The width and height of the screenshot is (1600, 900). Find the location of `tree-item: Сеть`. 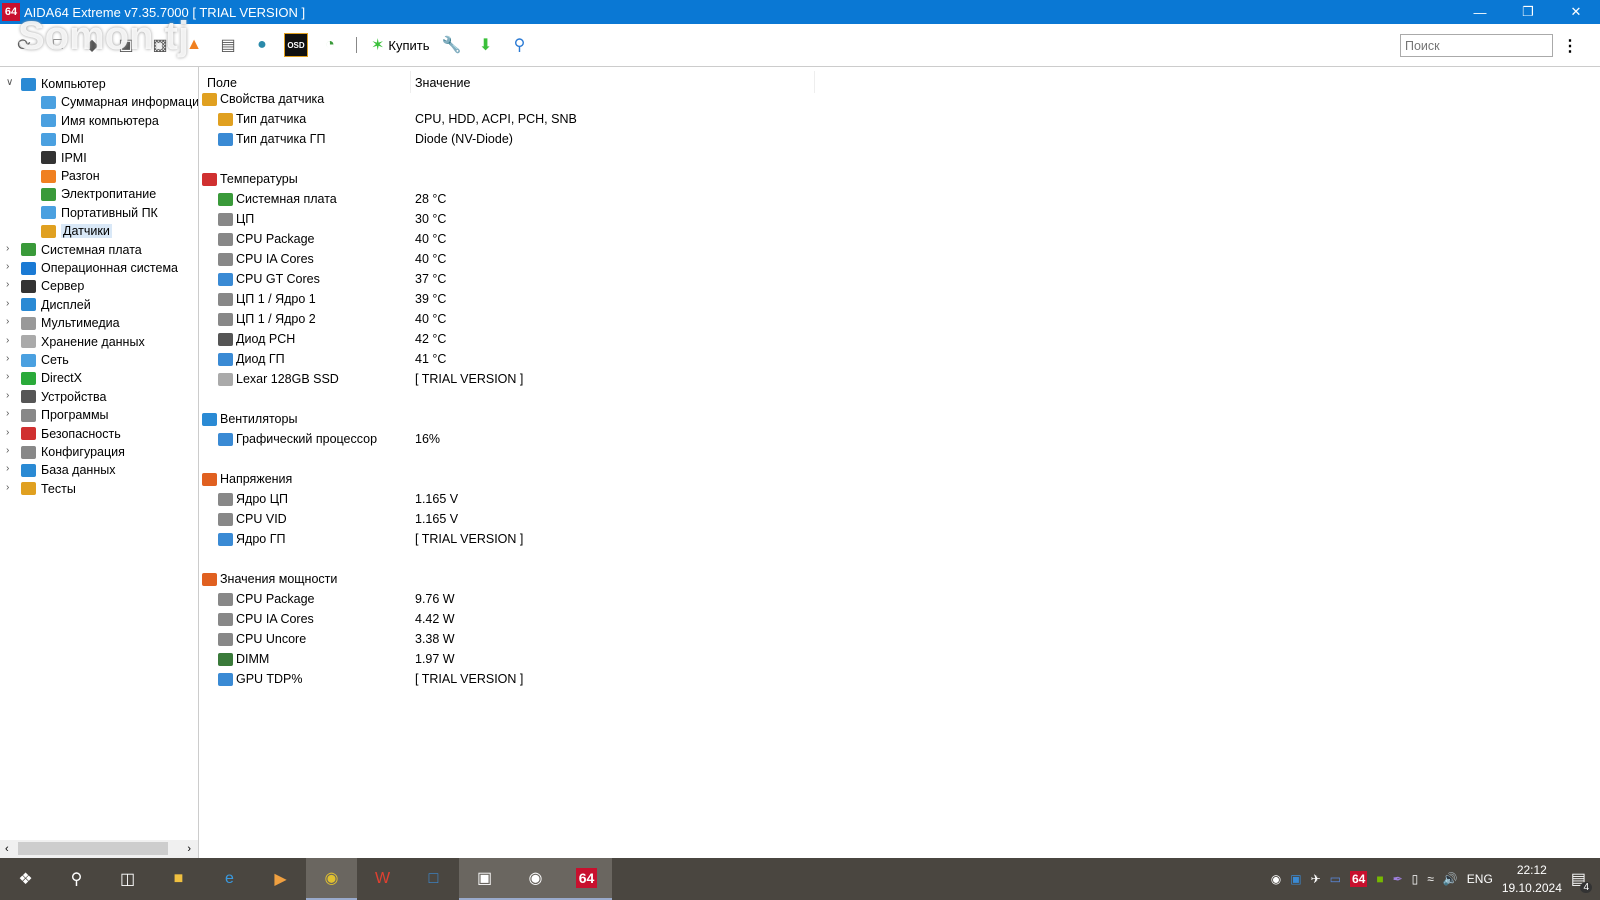

tree-item: Сеть is located at coordinates (45, 360).